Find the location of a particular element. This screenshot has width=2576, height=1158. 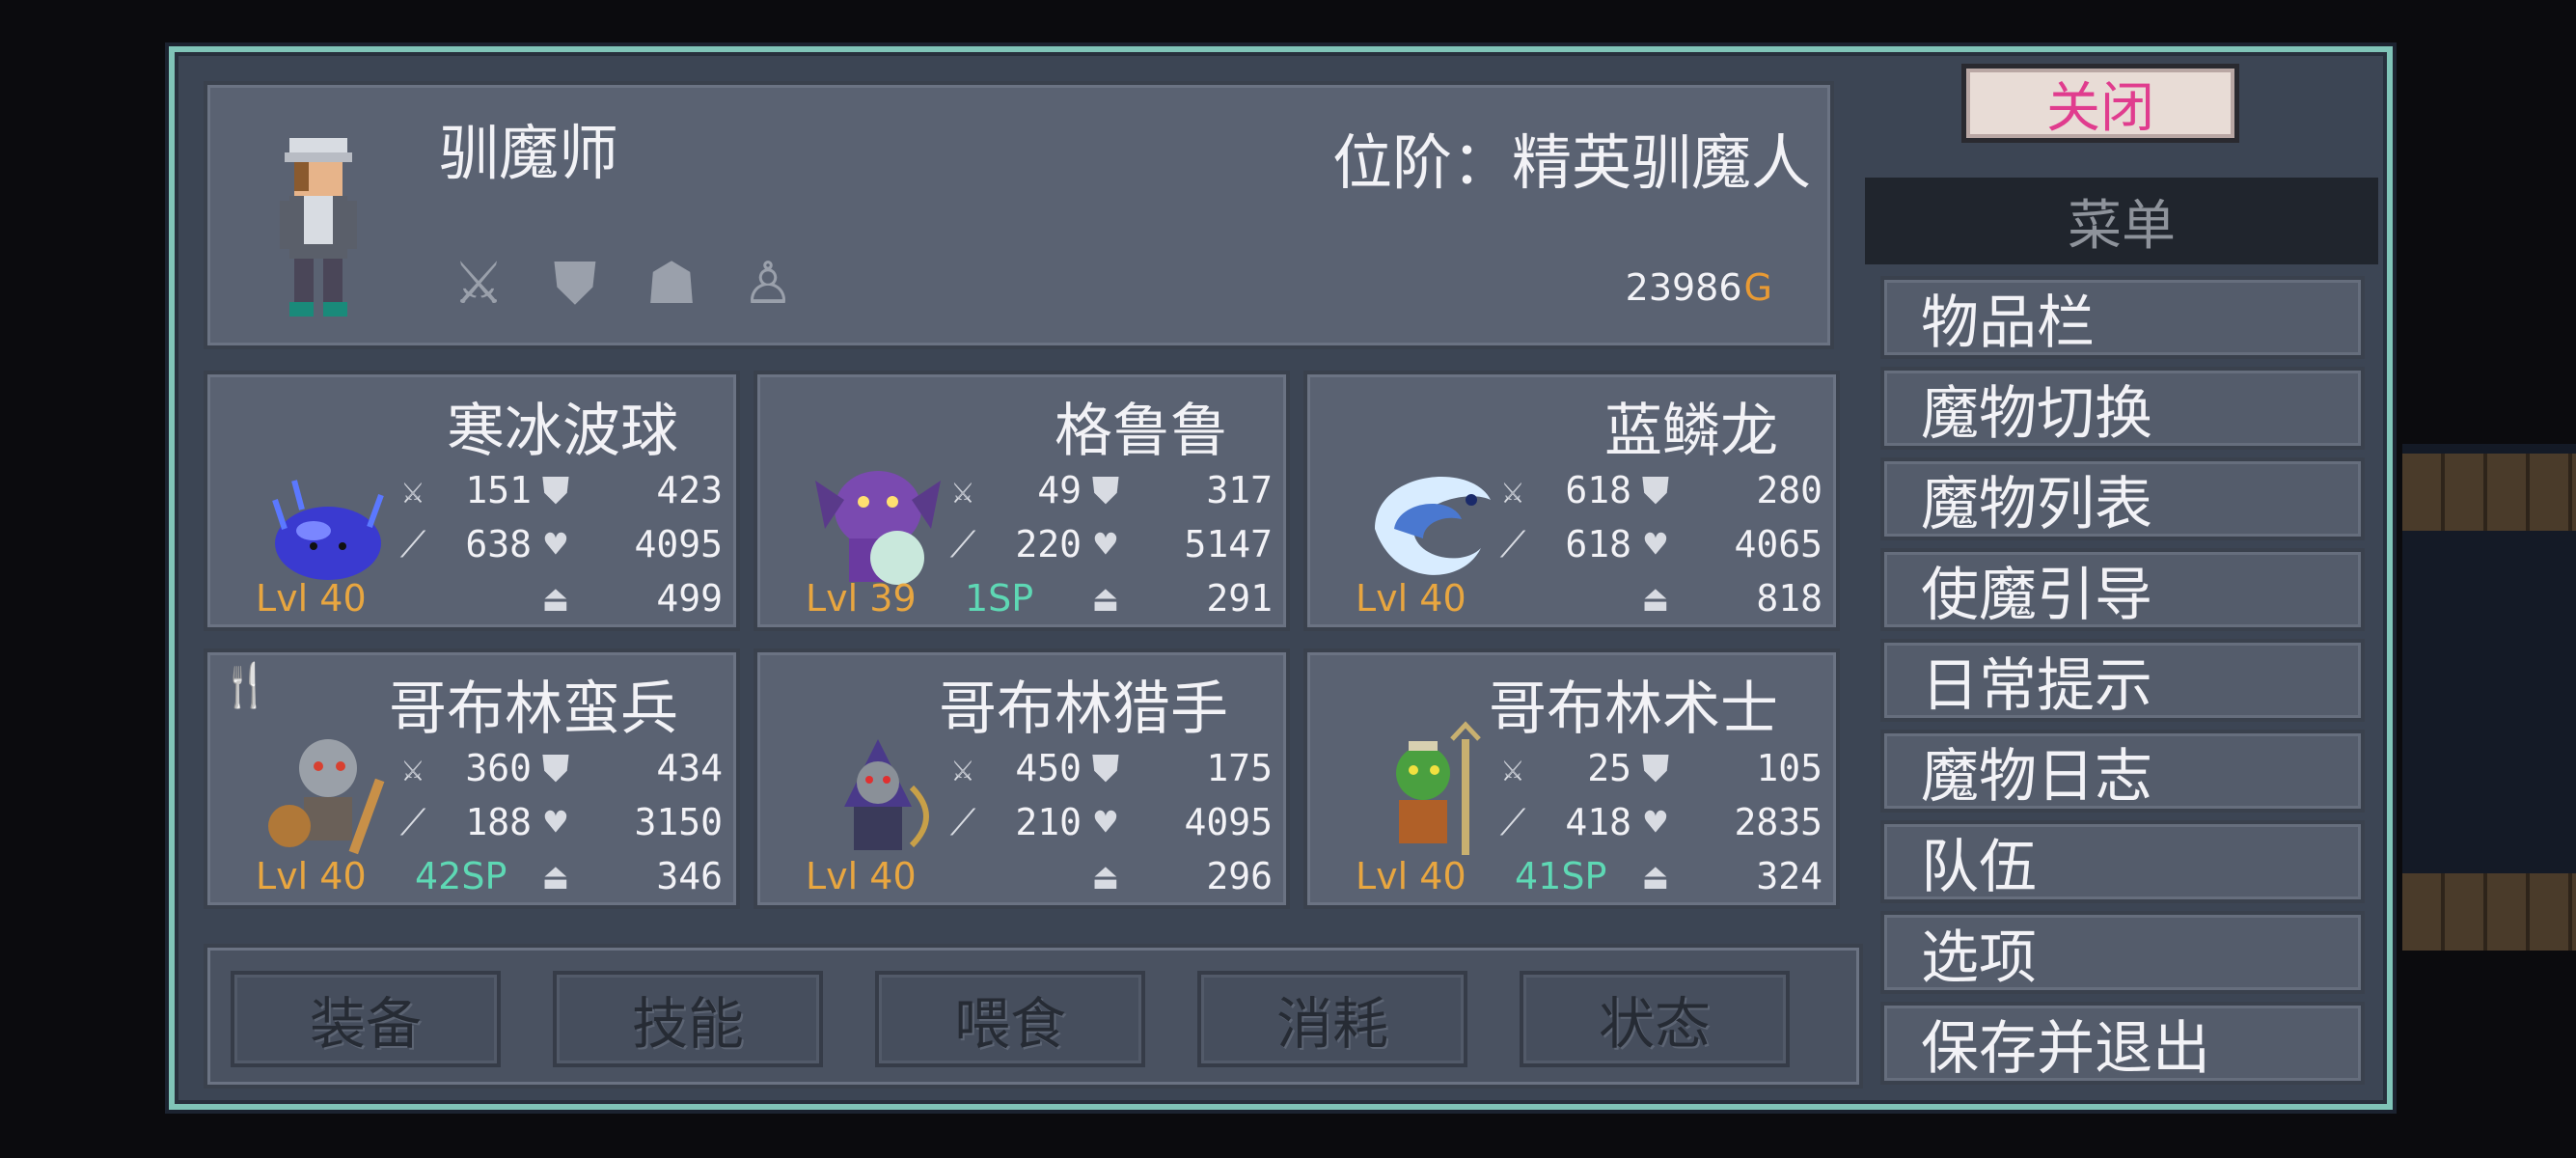

menu-item-party: 队伍 is located at coordinates (2122, 861).